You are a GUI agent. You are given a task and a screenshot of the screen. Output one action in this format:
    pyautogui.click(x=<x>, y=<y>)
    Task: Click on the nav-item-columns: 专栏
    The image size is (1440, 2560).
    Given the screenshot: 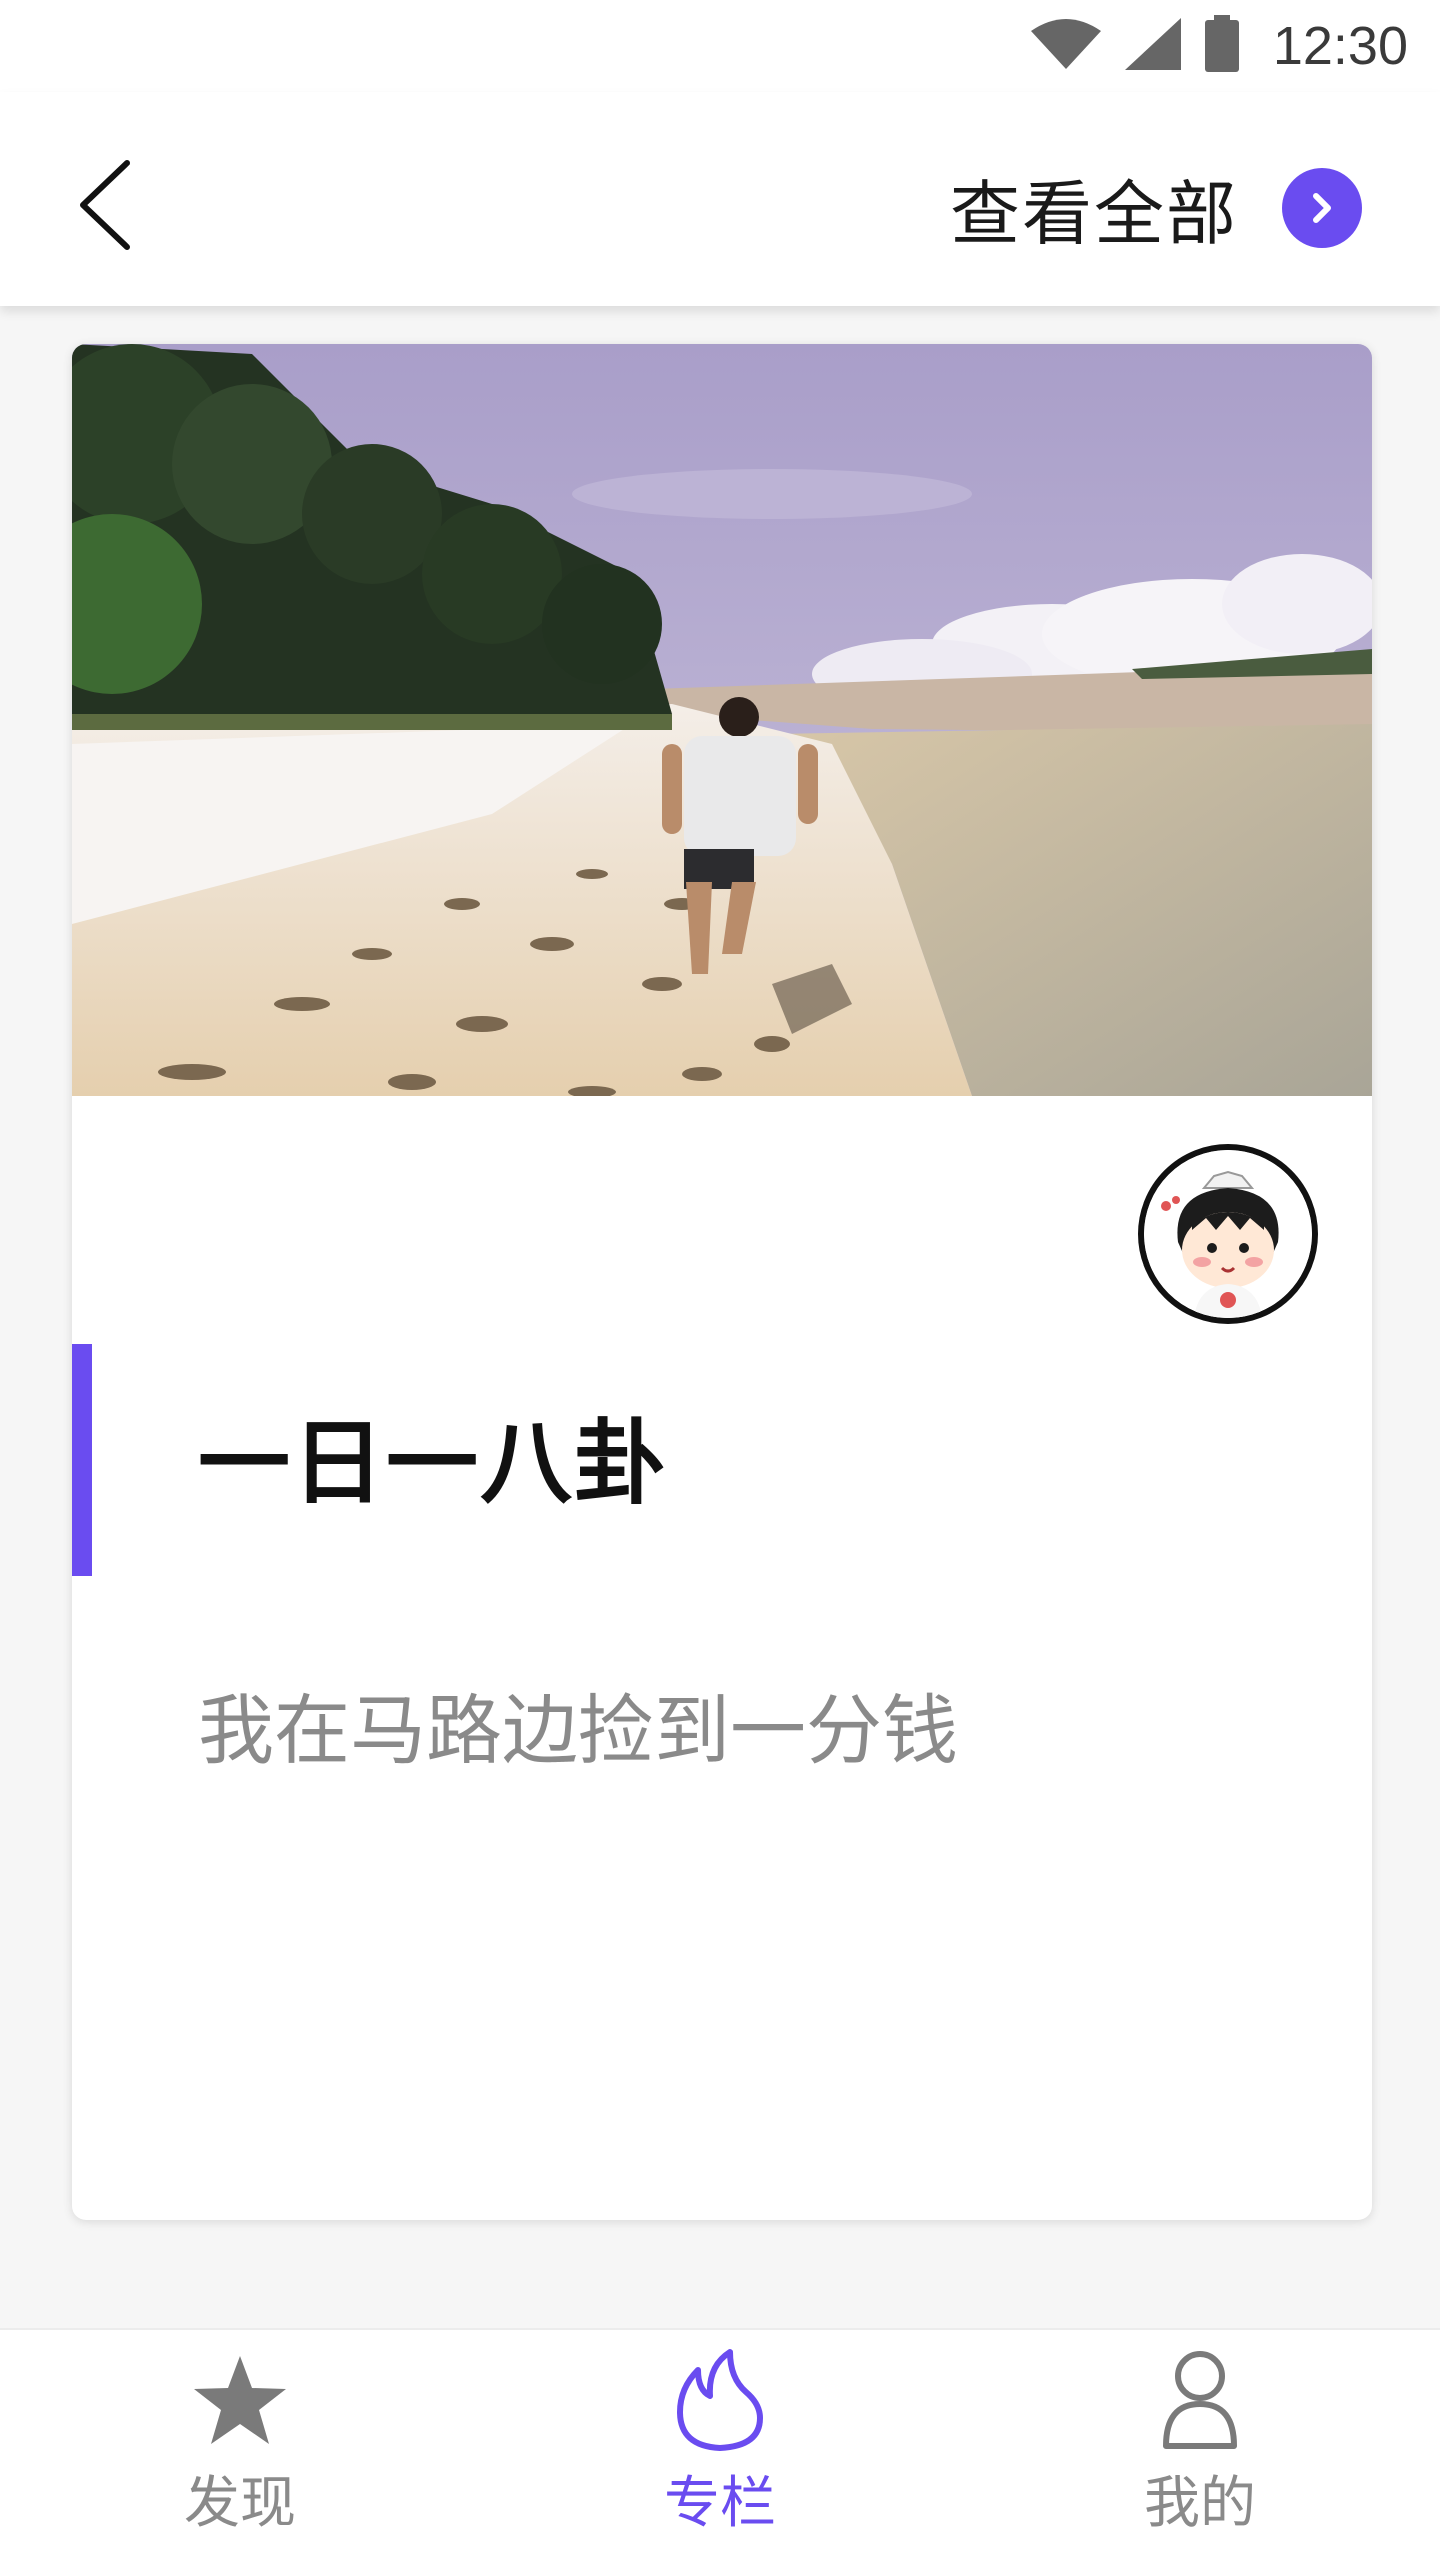 What is the action you would take?
    pyautogui.click(x=720, y=2445)
    